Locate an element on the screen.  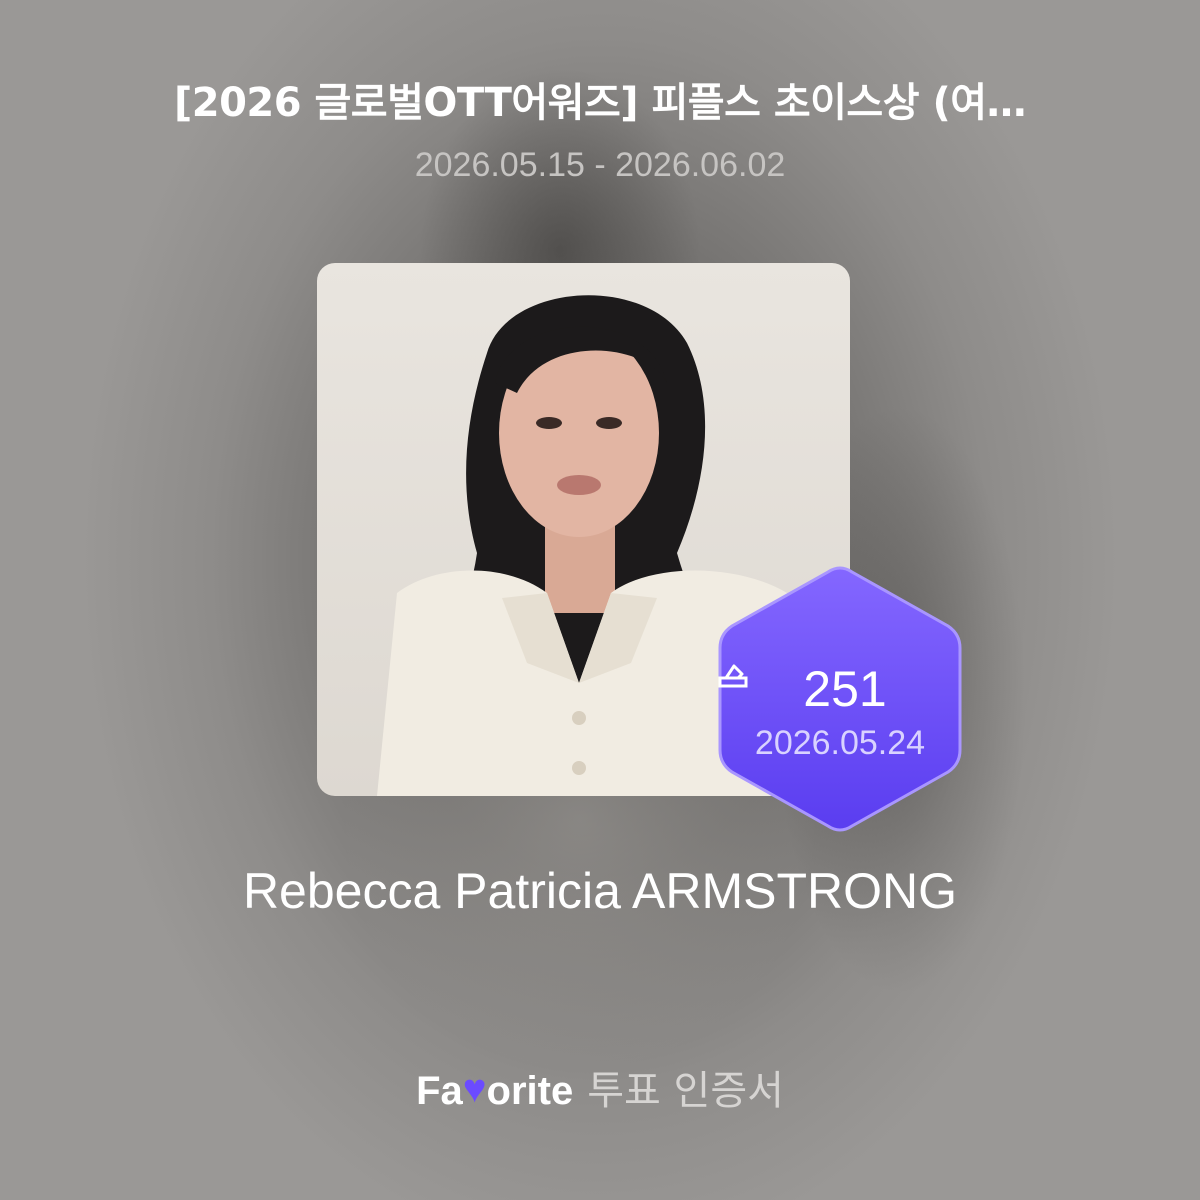
heart-icon: ♥ is located at coordinates (474, 1089).